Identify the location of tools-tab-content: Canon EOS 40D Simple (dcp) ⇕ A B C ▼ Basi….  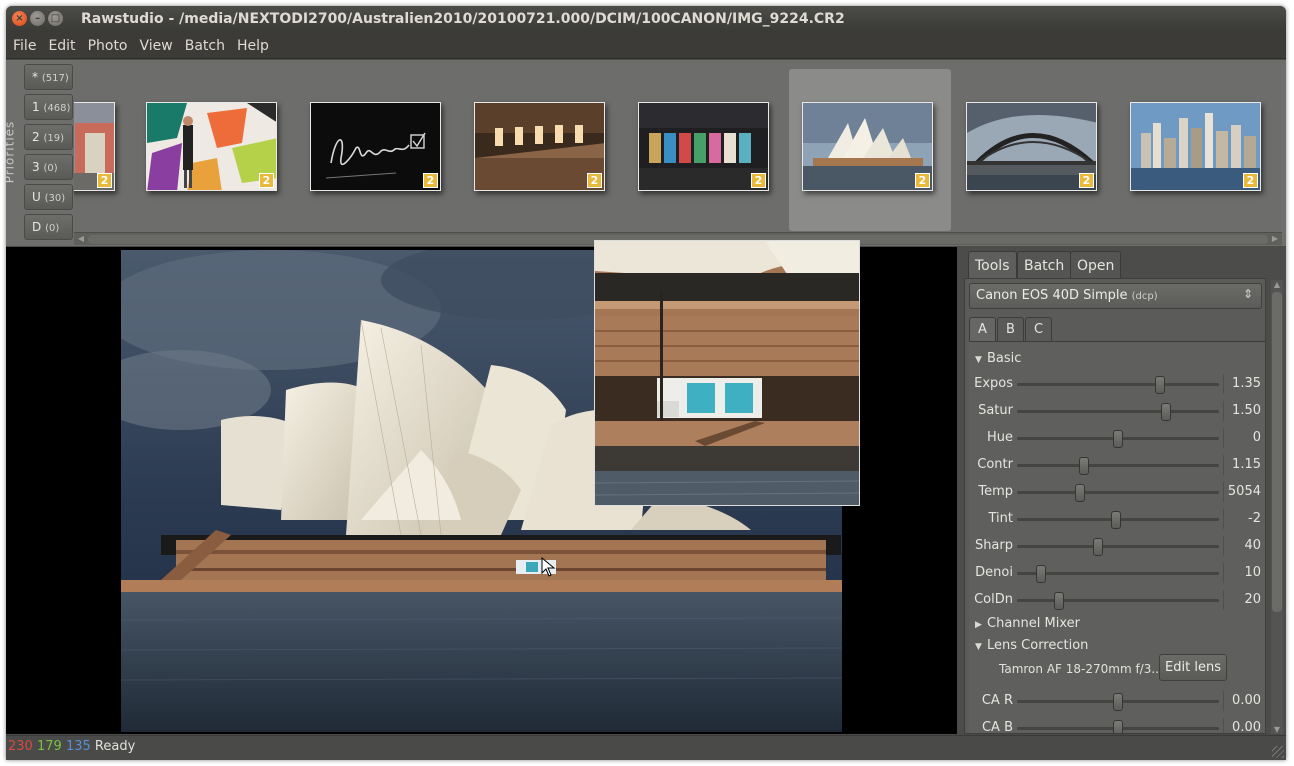
(1115, 506).